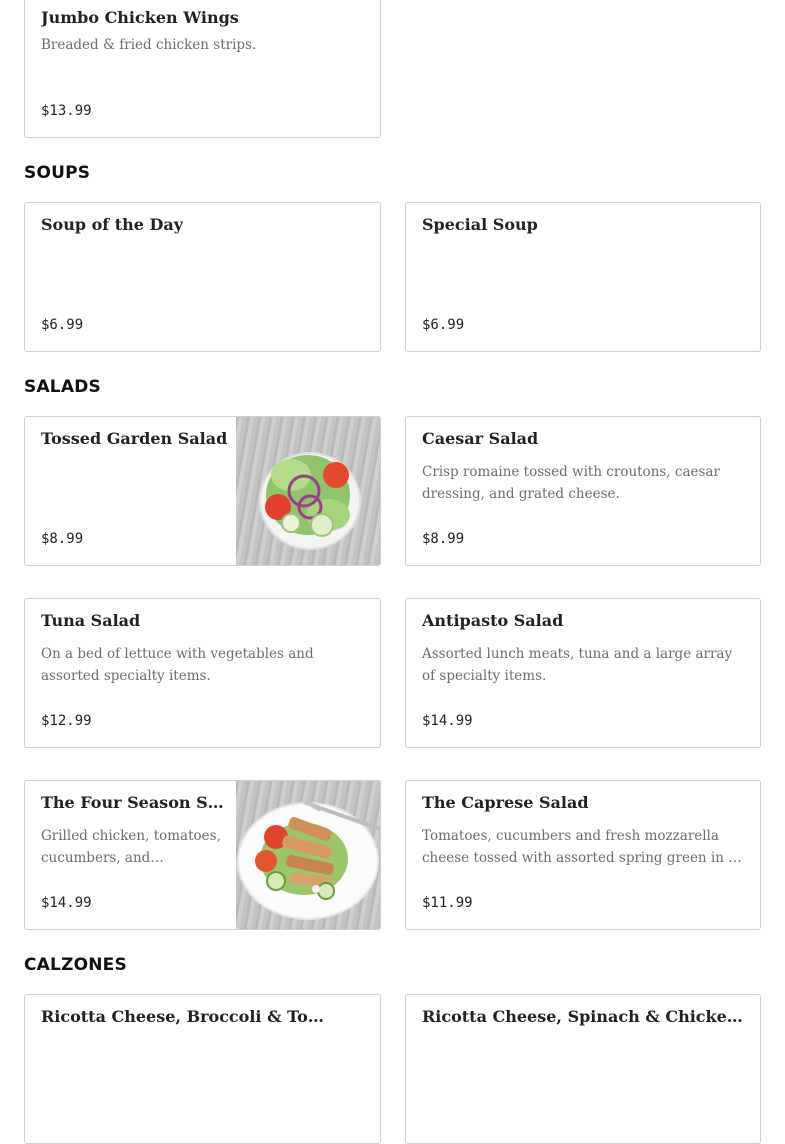  What do you see at coordinates (66, 111) in the screenshot?
I see `item-price: $13.99` at bounding box center [66, 111].